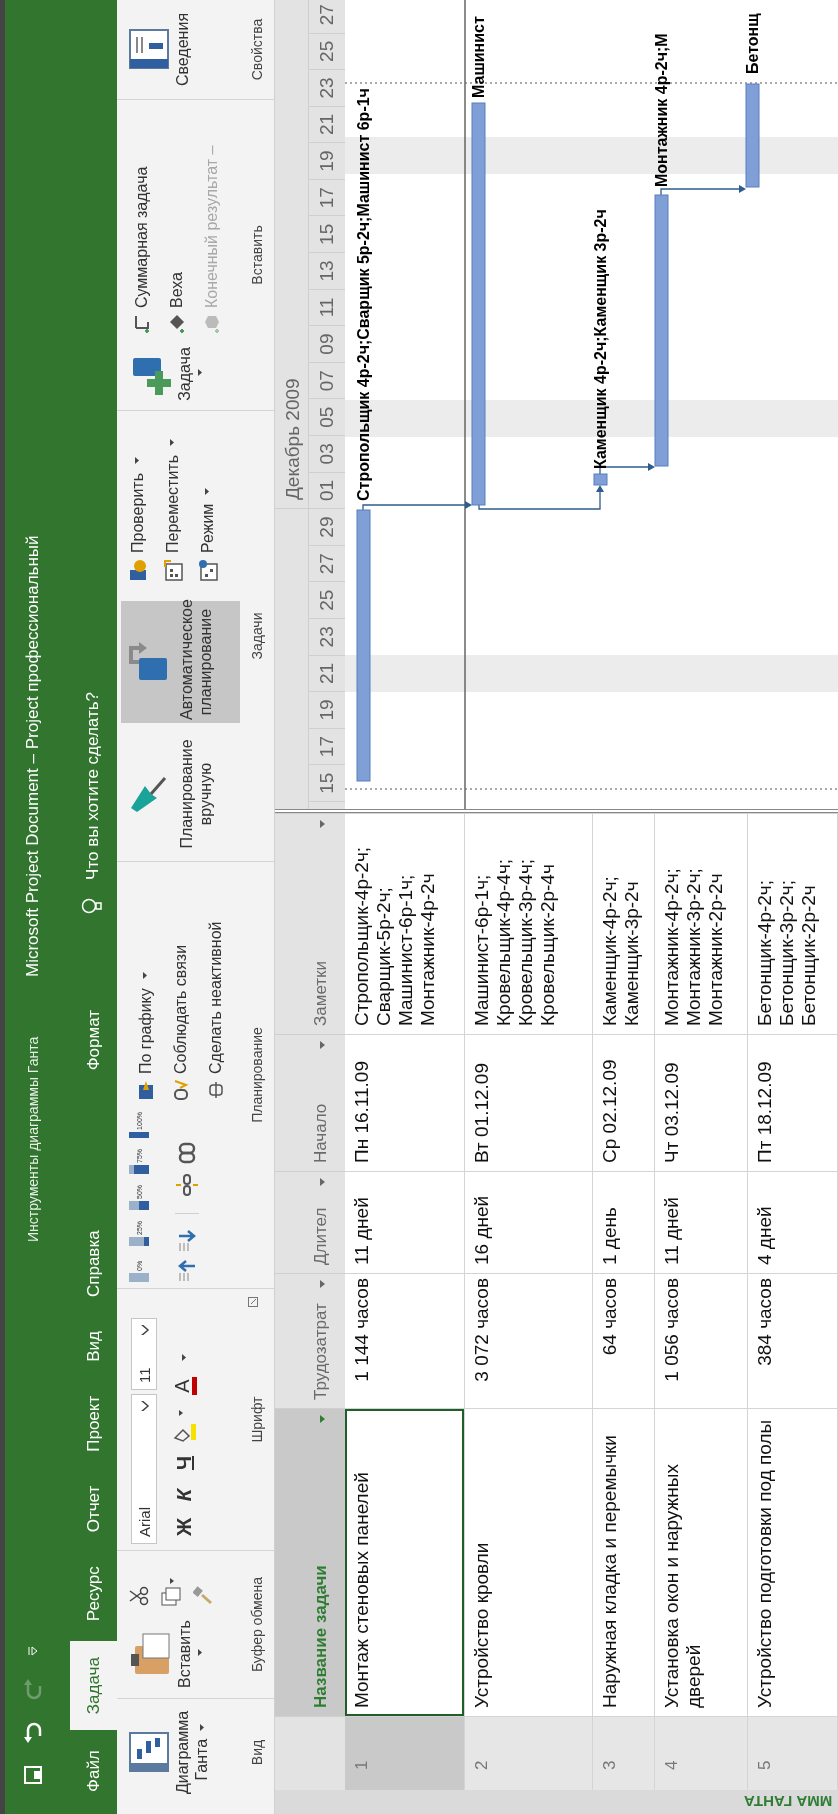 The height and width of the screenshot is (1814, 838). I want to click on outdent-icon, so click(187, 1271).